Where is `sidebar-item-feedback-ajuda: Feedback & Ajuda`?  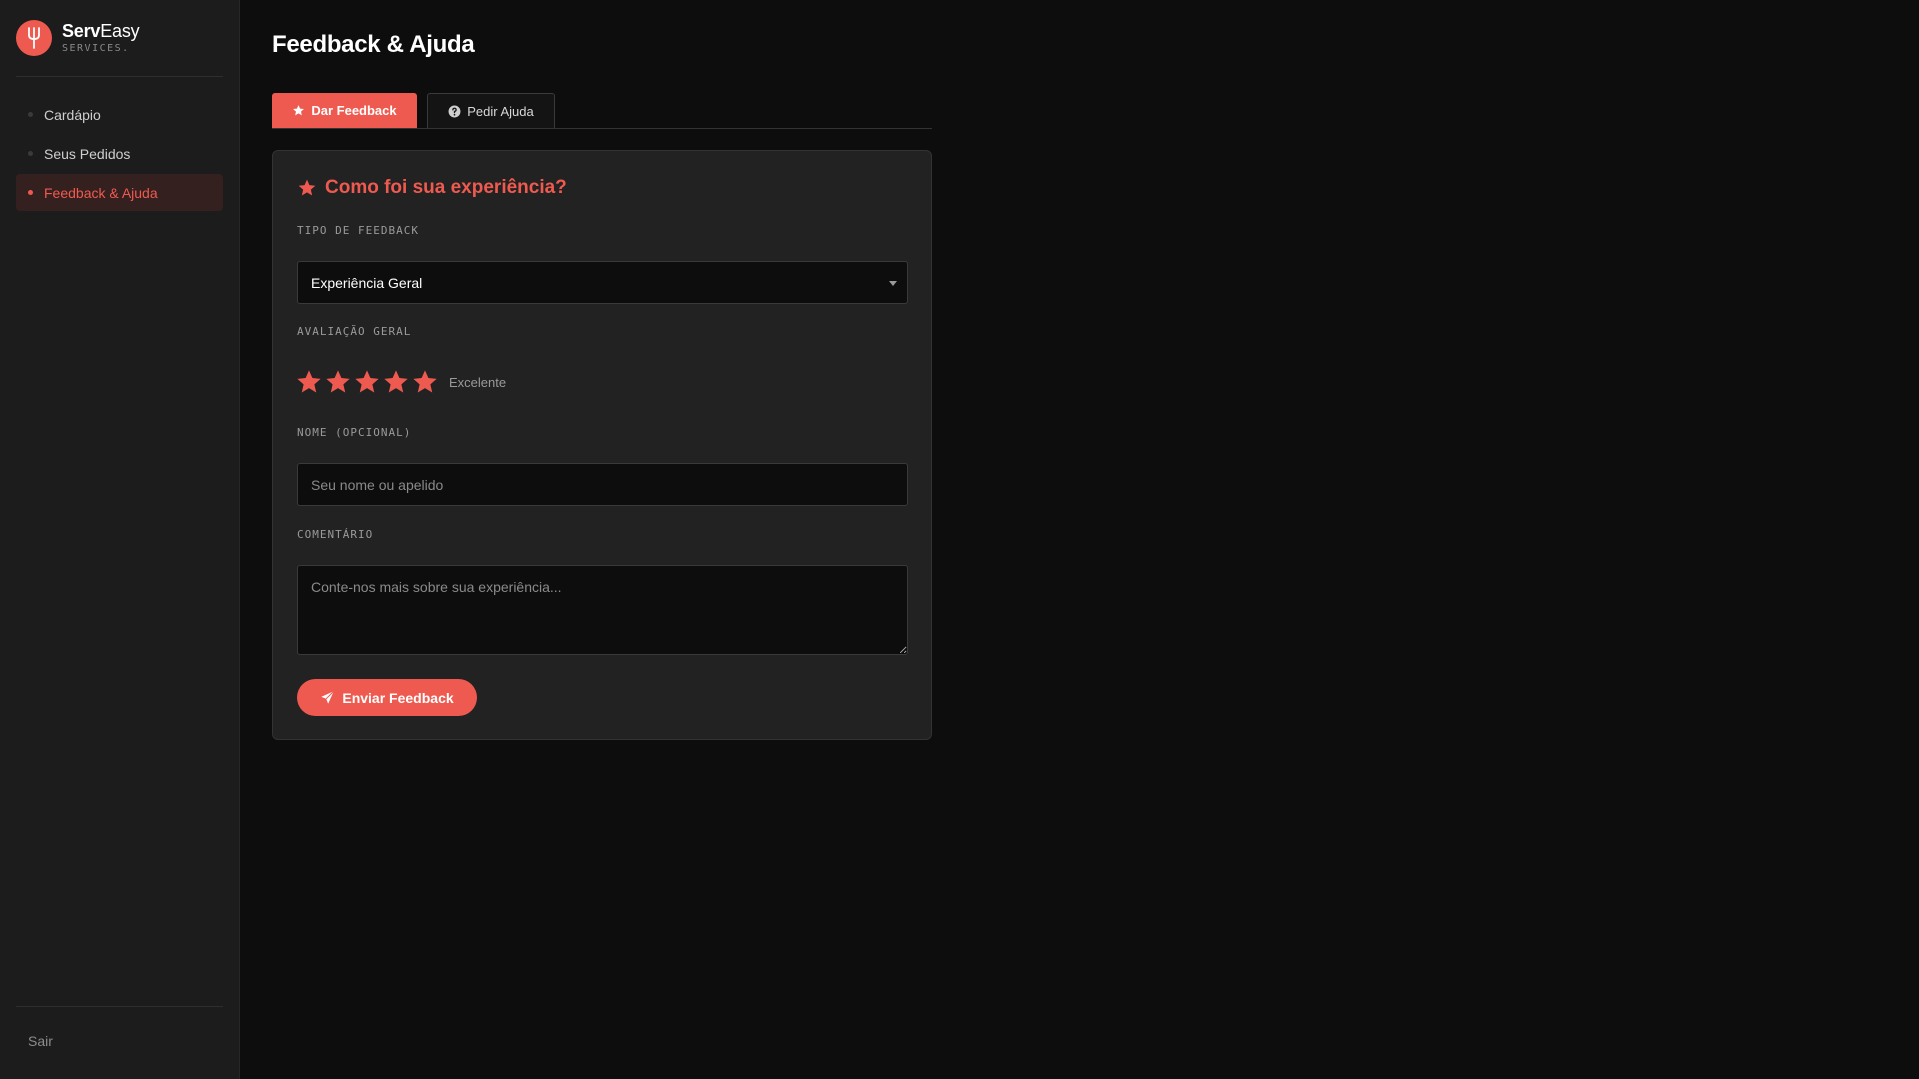
sidebar-item-feedback-ajuda: Feedback & Ajuda is located at coordinates (119, 192).